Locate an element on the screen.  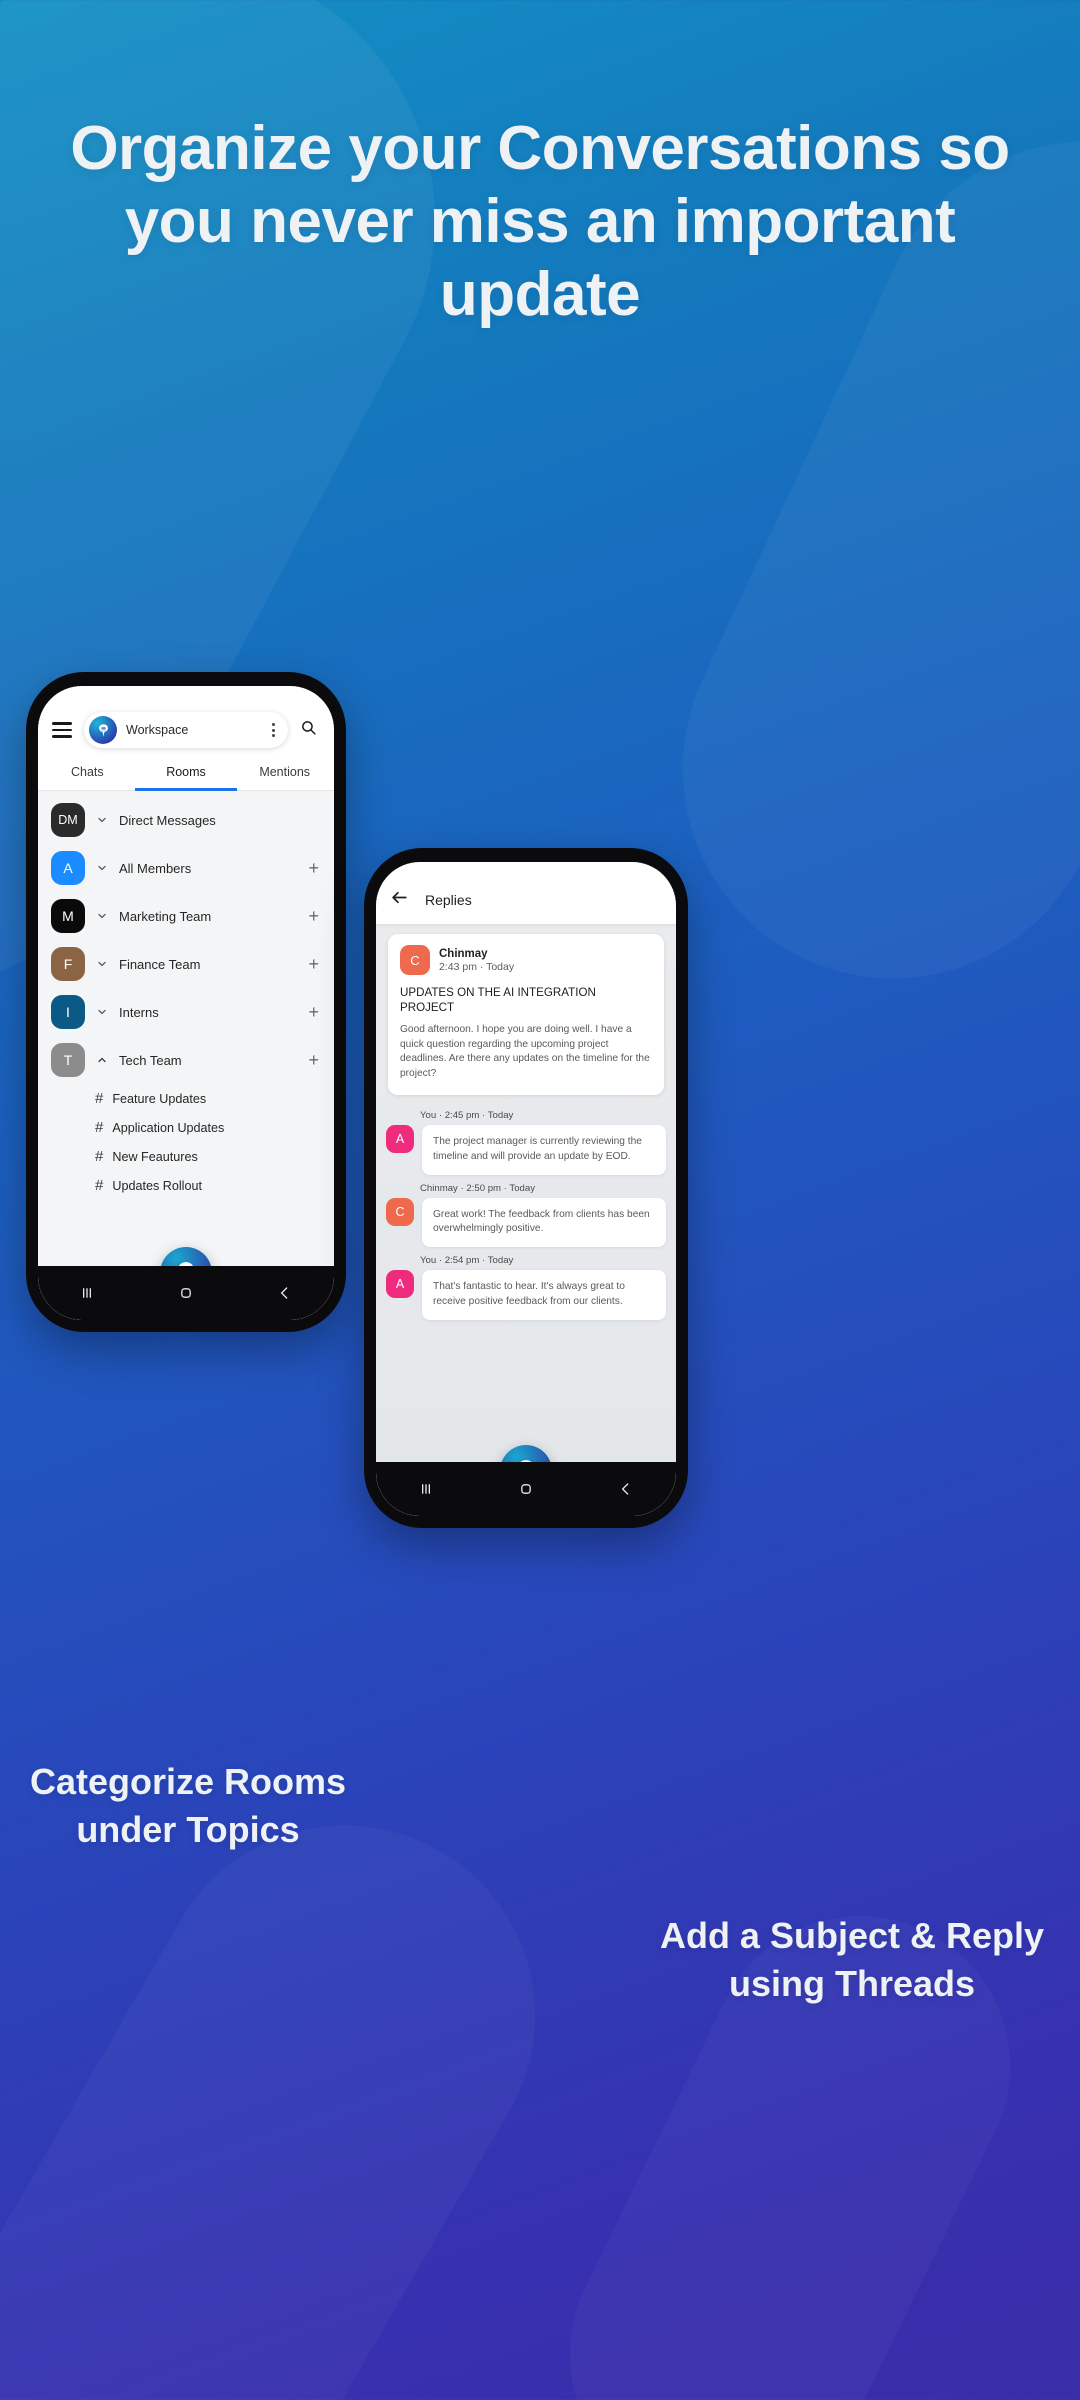
room-label: Interns is located at coordinates (139, 1012).